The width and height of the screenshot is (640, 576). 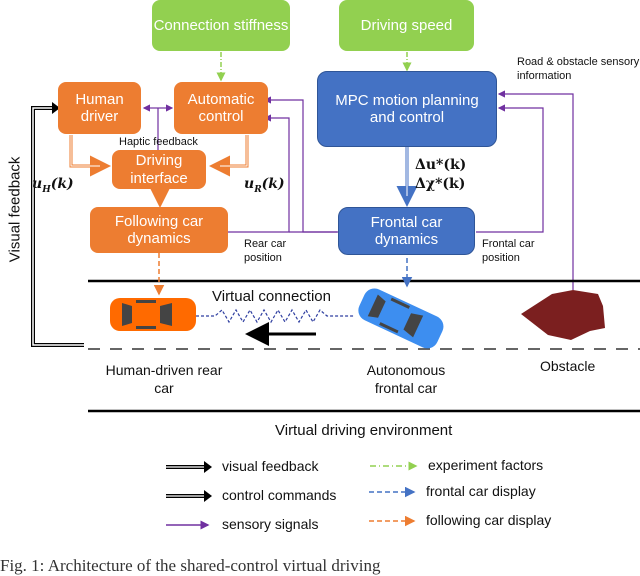 I want to click on driving-speed-box: Driving speed, so click(x=406, y=25).